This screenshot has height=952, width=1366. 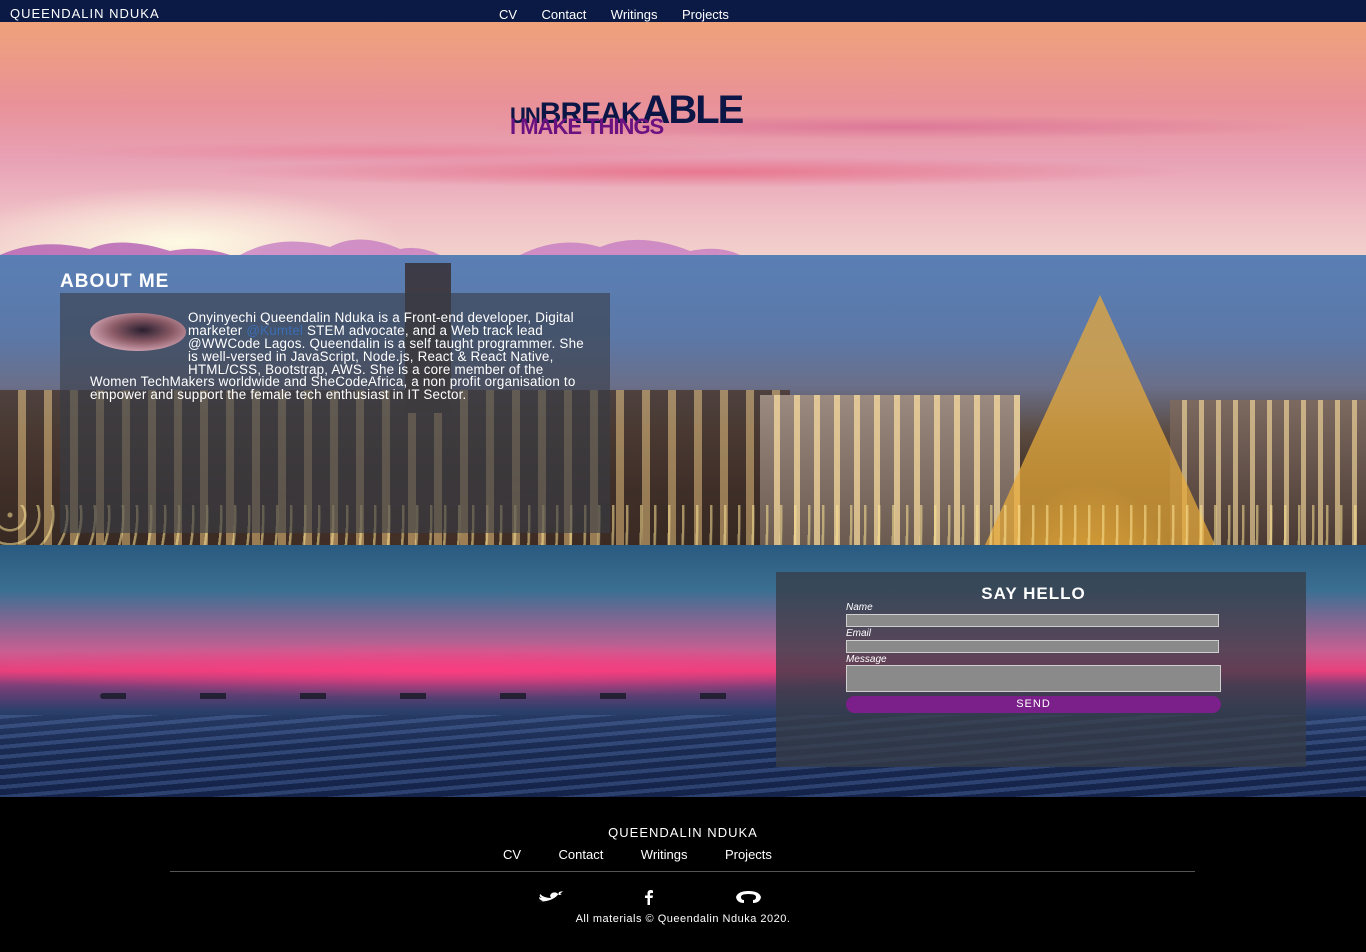 I want to click on footer-links: CV Contact Writings Projects, so click(x=654, y=855).